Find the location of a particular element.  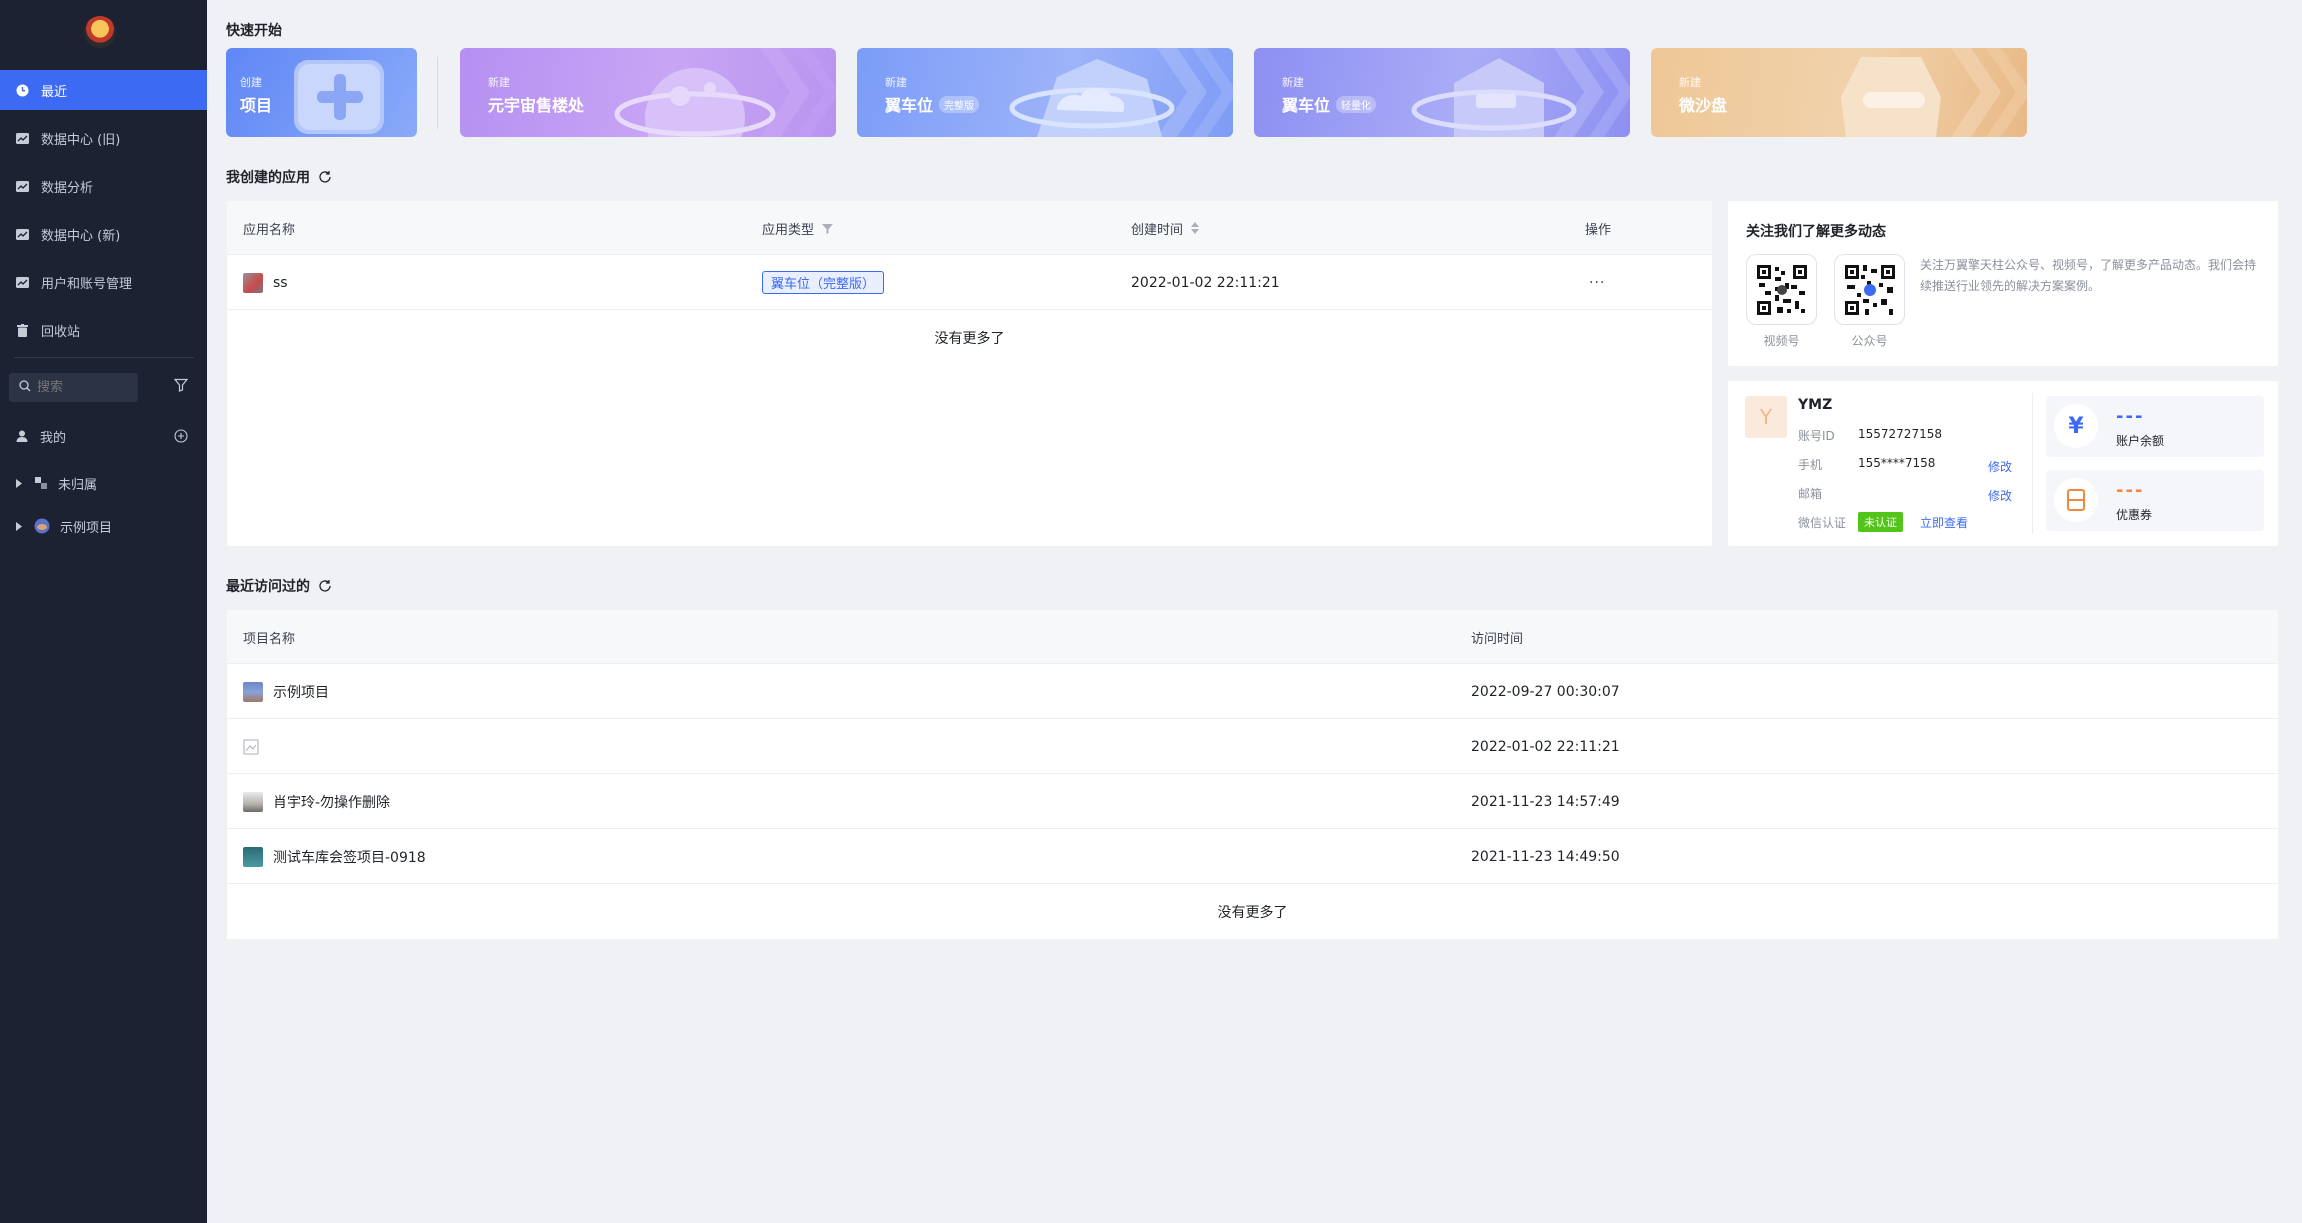

coupon-card: --- 优惠券 is located at coordinates (2155, 500).